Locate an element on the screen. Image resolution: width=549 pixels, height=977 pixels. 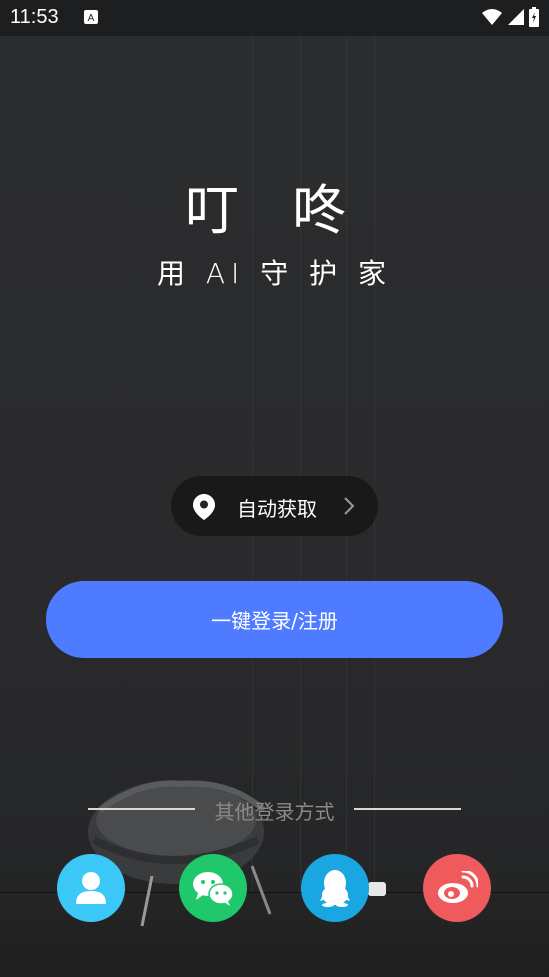
weibo-login-button is located at coordinates (457, 888).